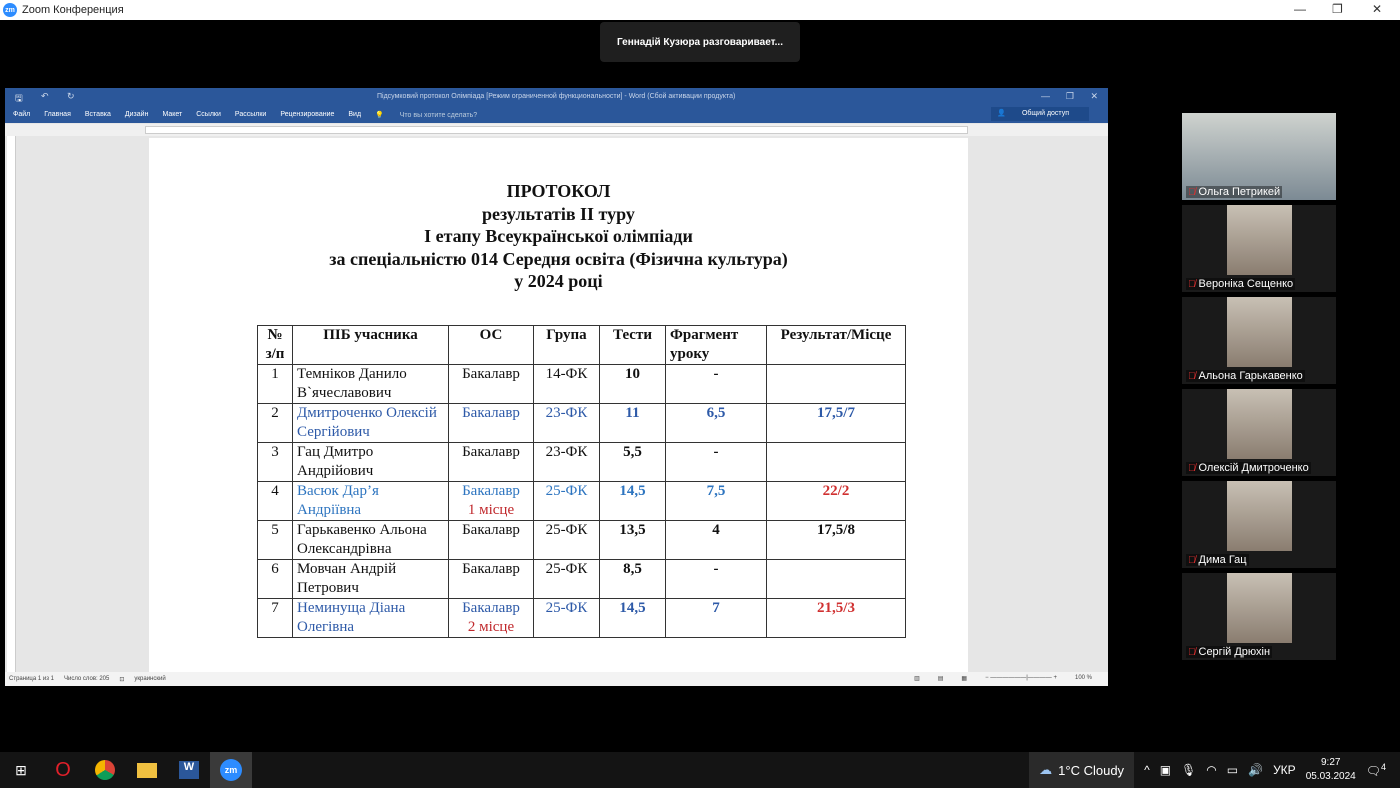 Image resolution: width=1400 pixels, height=788 pixels. What do you see at coordinates (149, 679) in the screenshot?
I see `language: украинский` at bounding box center [149, 679].